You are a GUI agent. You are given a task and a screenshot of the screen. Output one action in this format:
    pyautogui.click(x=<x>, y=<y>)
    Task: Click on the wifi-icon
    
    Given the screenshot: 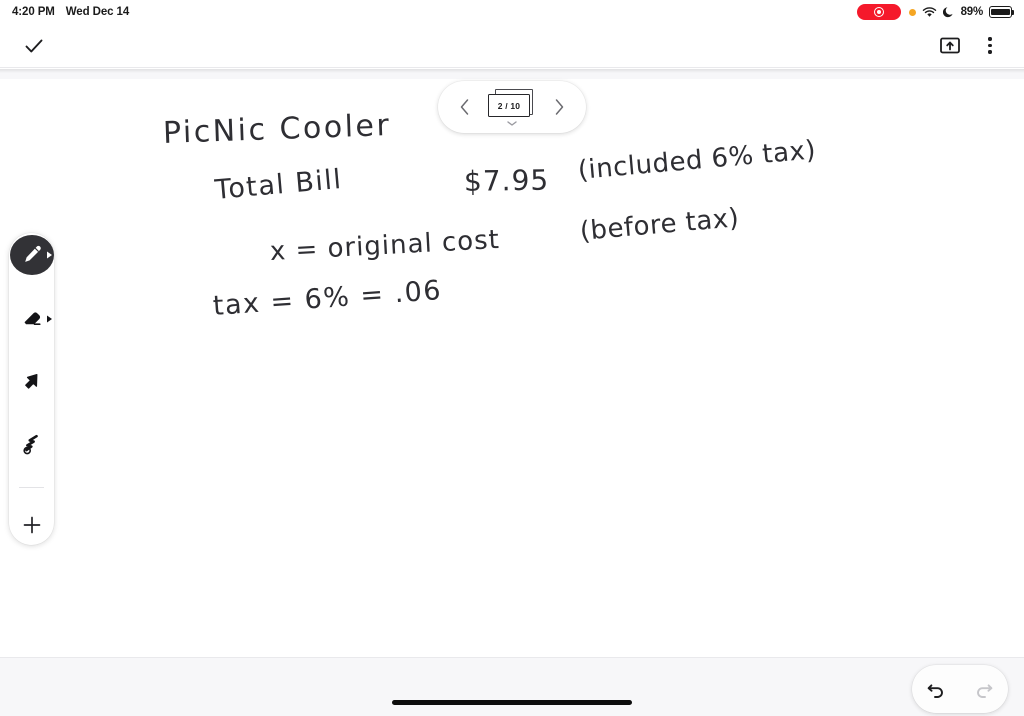 What is the action you would take?
    pyautogui.click(x=929, y=11)
    